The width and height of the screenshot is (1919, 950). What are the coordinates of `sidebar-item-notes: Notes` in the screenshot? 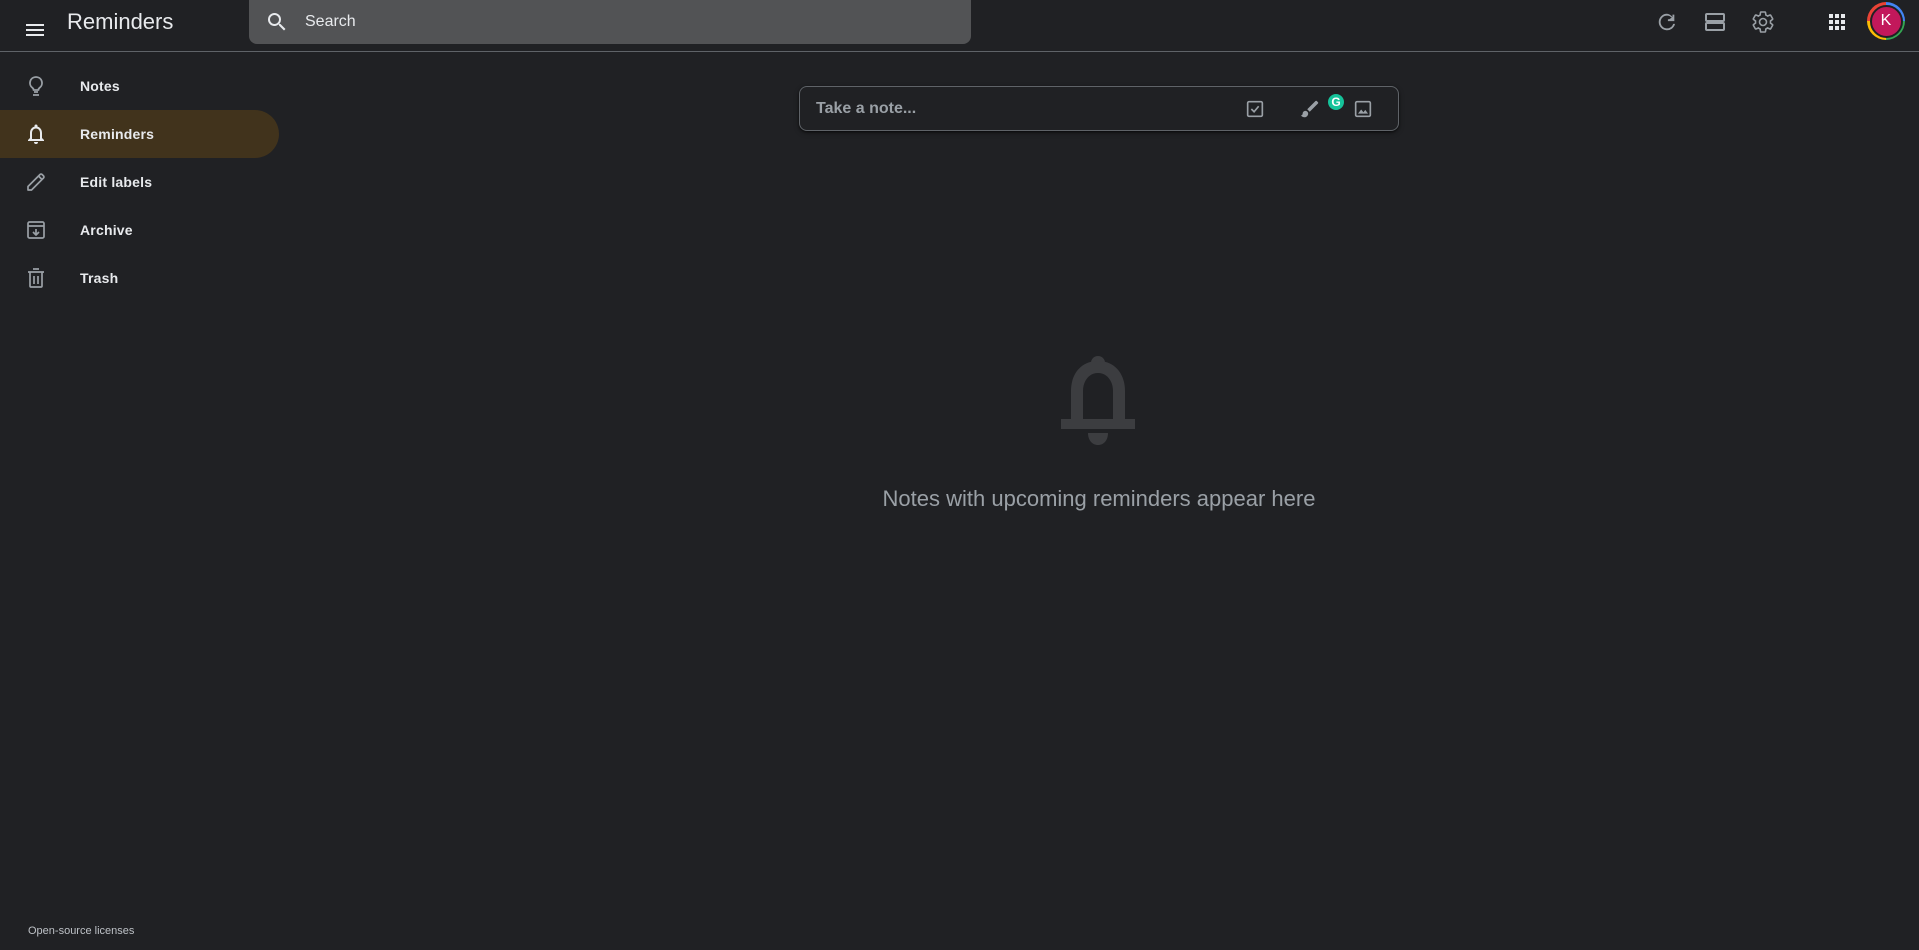 It's located at (139, 86).